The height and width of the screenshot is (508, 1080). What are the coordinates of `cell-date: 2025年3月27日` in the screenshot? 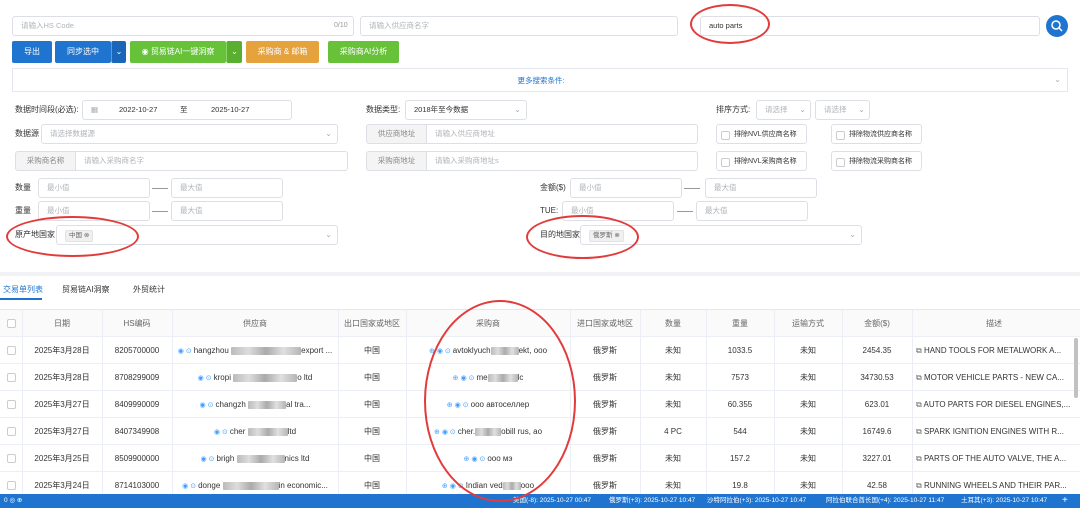 It's located at (62, 404).